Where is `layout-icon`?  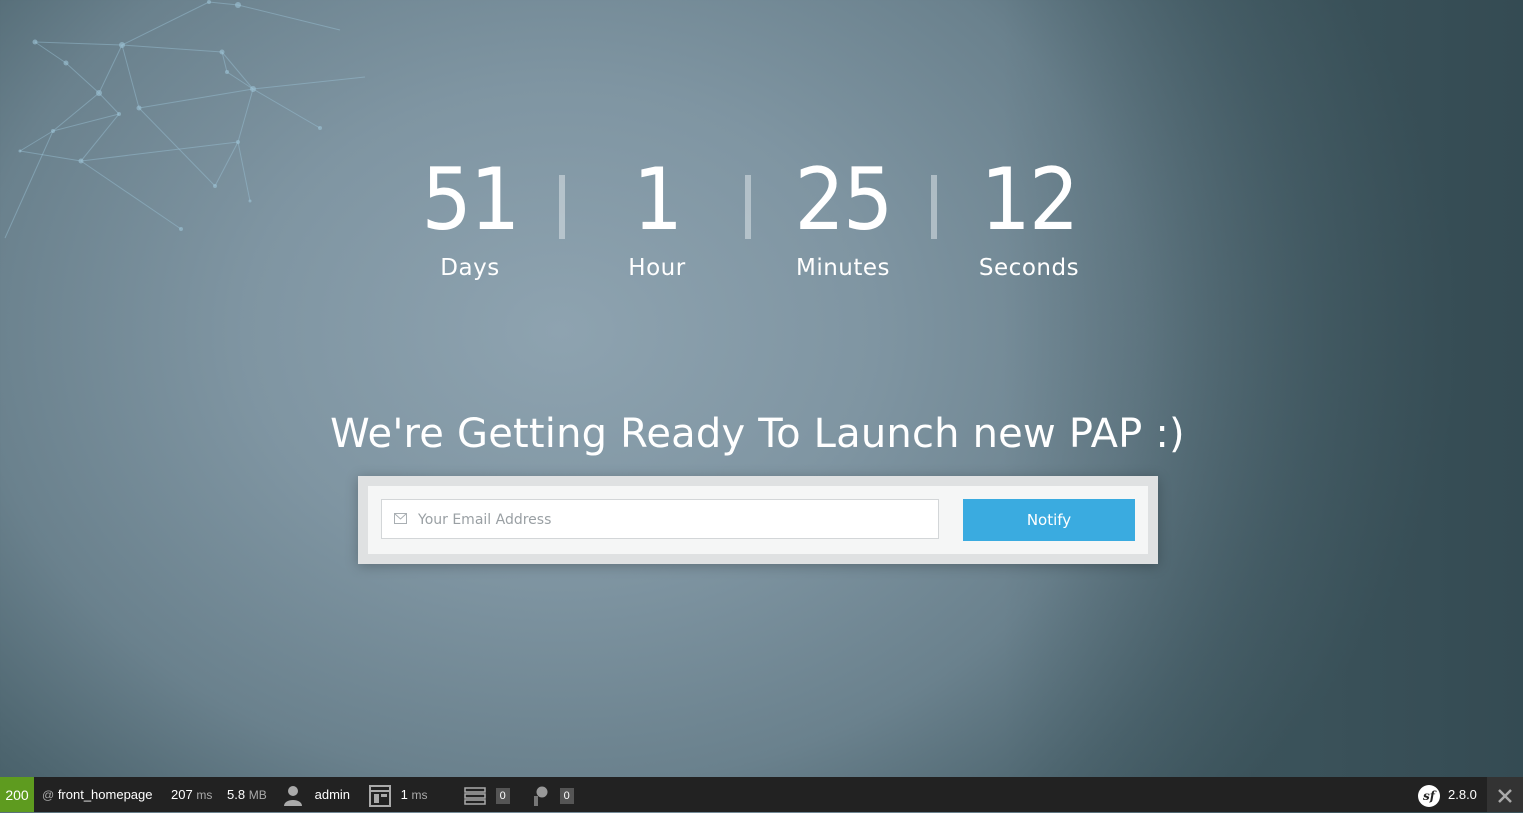
layout-icon is located at coordinates (380, 795).